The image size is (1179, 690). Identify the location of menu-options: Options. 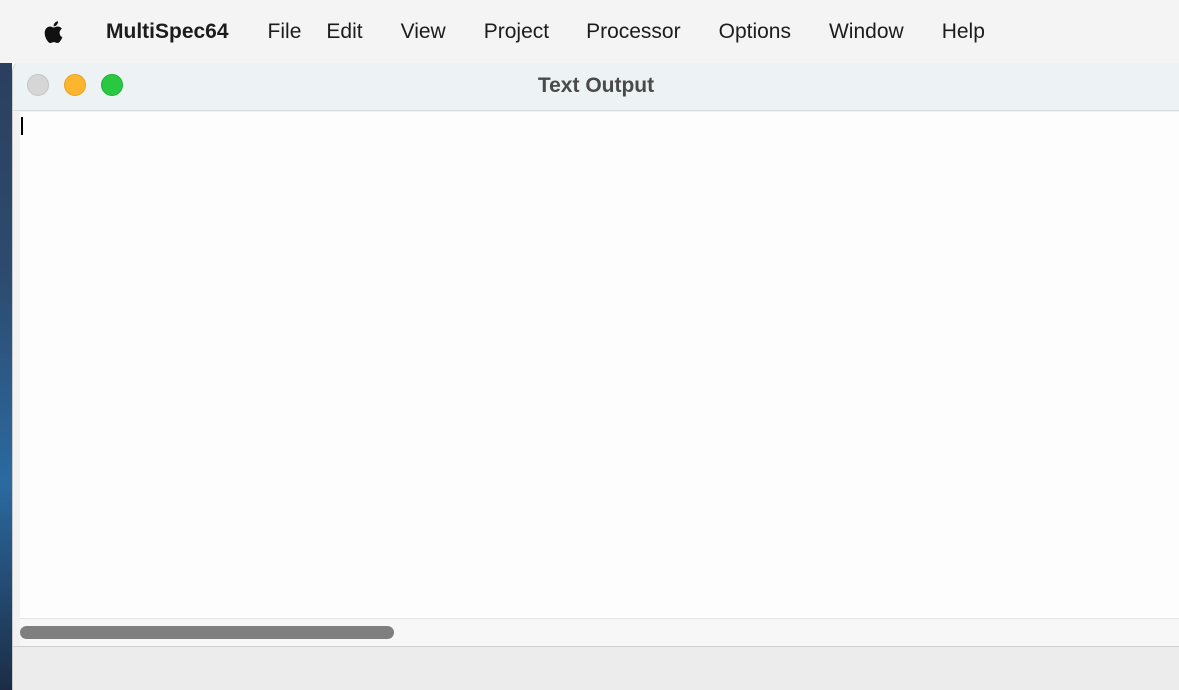
(755, 32).